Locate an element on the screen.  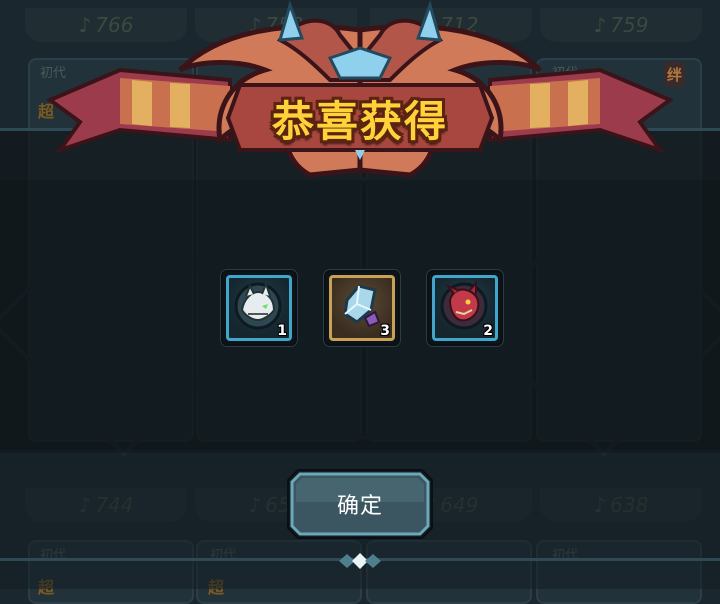
reward-item: 3 is located at coordinates (362, 308).